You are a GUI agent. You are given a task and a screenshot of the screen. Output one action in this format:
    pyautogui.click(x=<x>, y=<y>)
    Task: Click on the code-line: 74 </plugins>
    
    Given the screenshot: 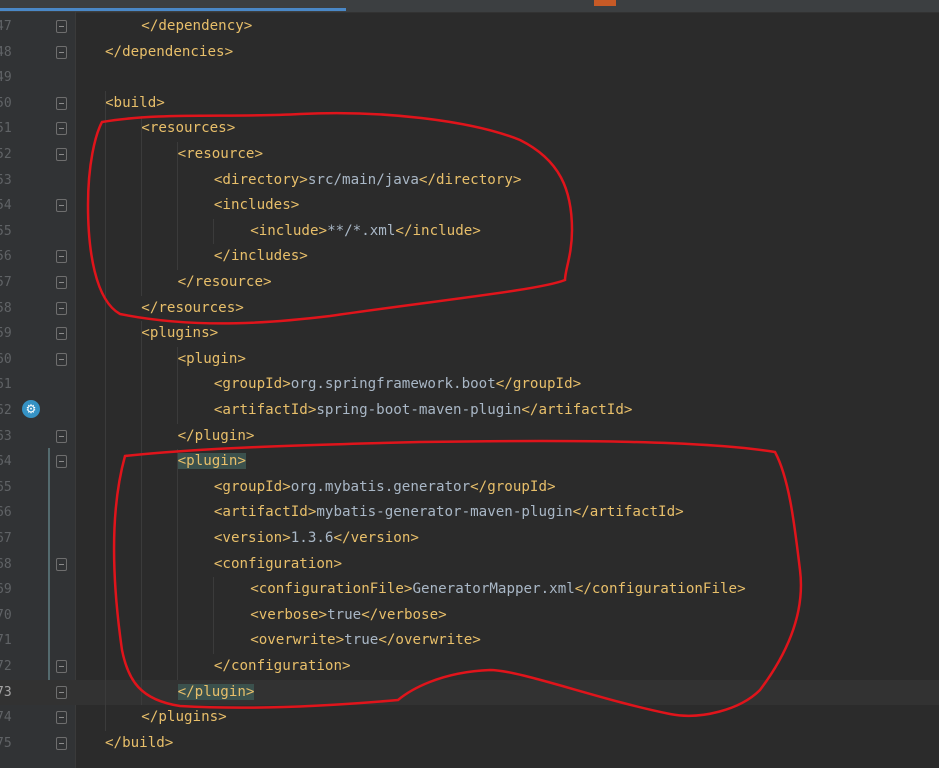 What is the action you would take?
    pyautogui.click(x=469, y=718)
    